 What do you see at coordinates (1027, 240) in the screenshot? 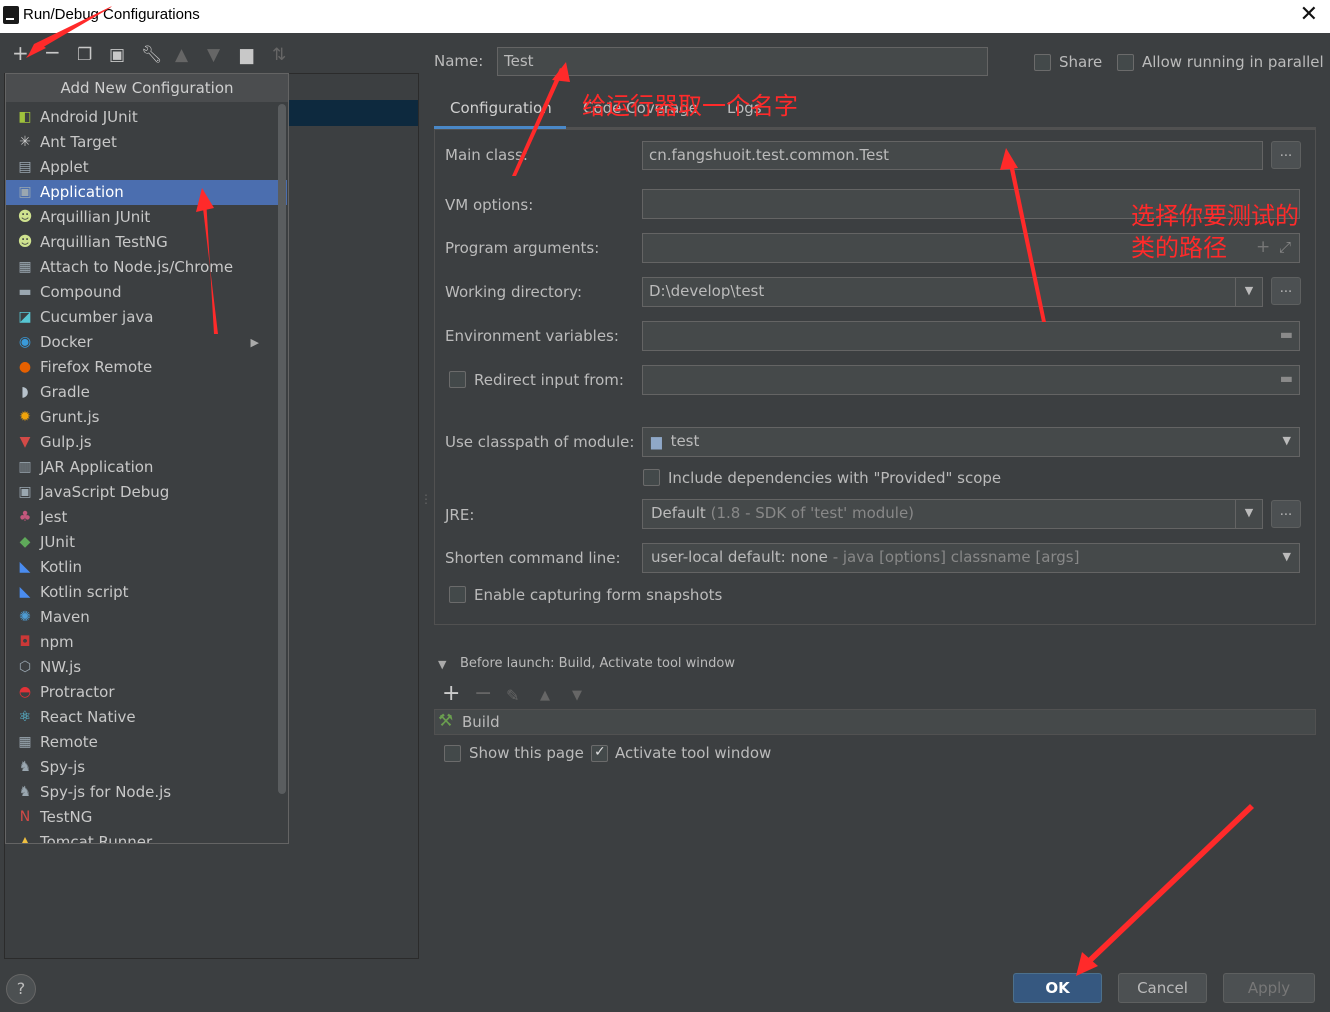
I see `arrow-to-main-class` at bounding box center [1027, 240].